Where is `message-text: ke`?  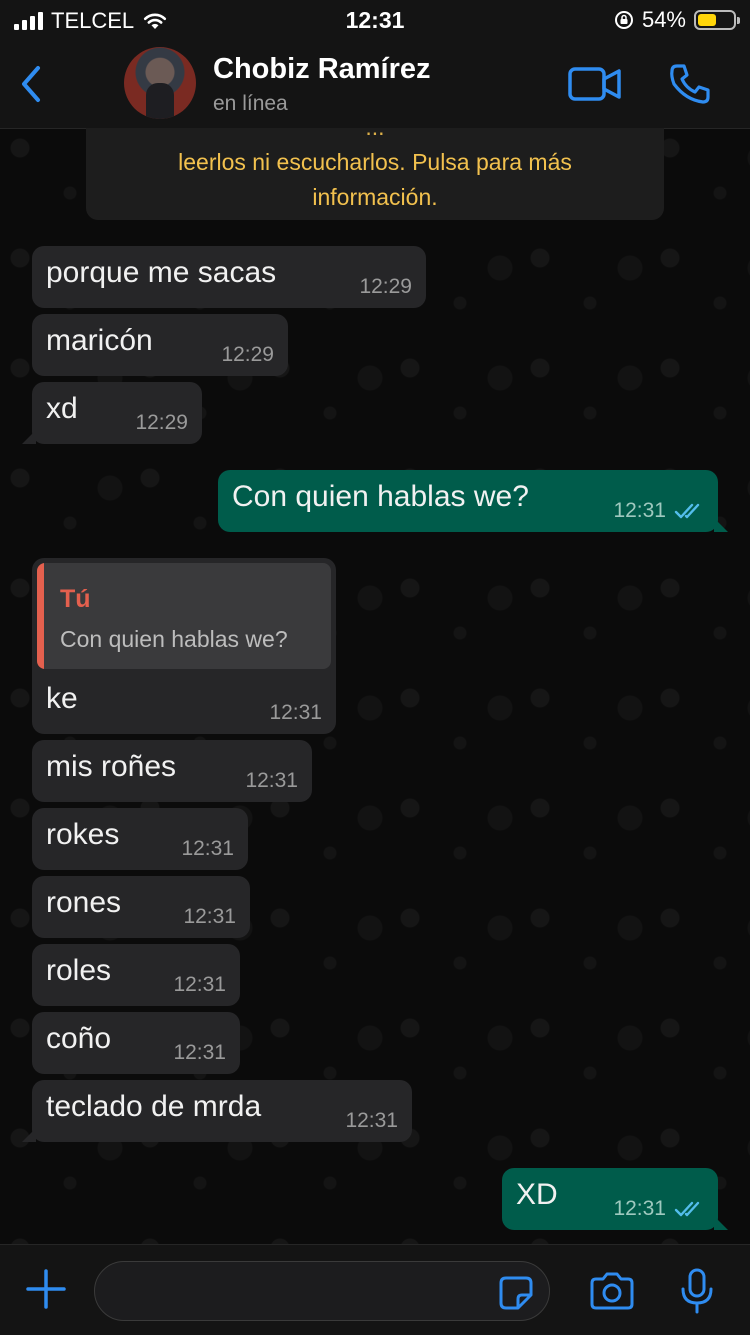 message-text: ke is located at coordinates (62, 698).